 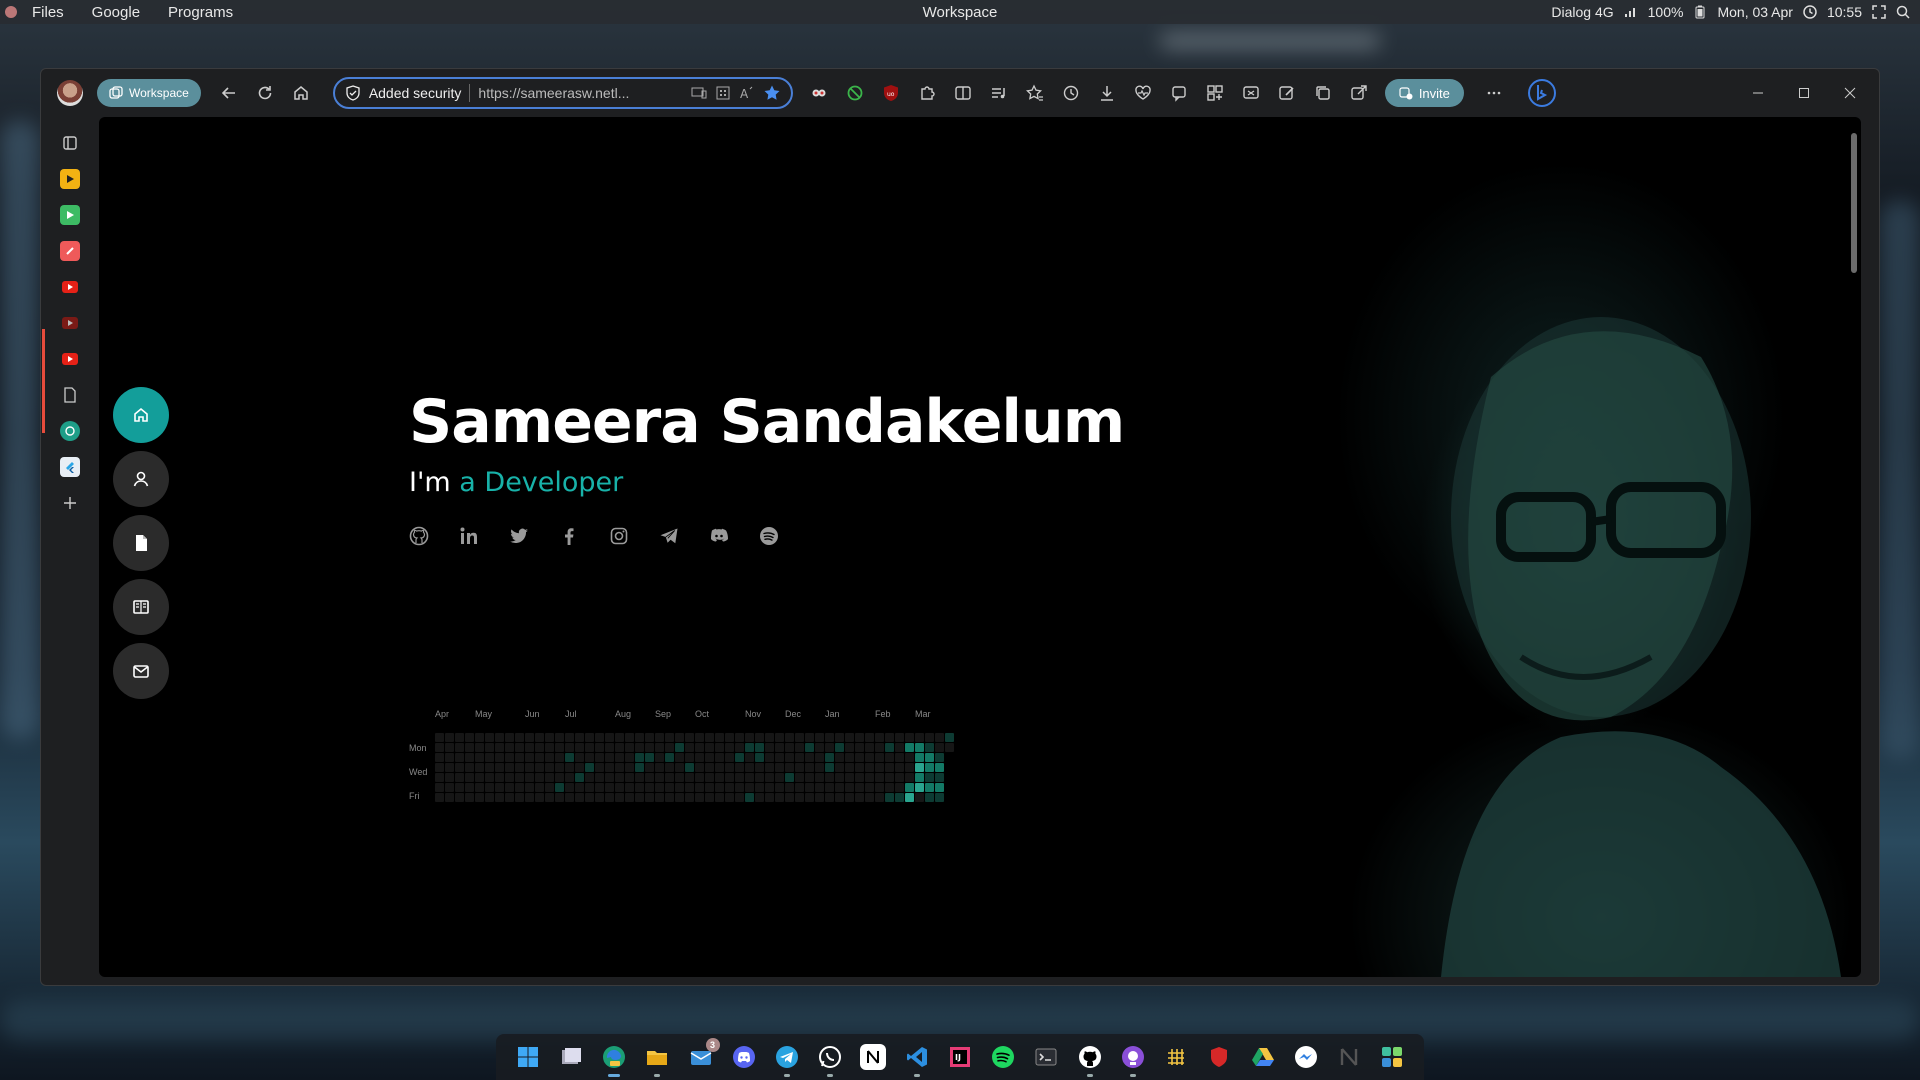 What do you see at coordinates (1666, 12) in the screenshot?
I see `battery-label: 100%` at bounding box center [1666, 12].